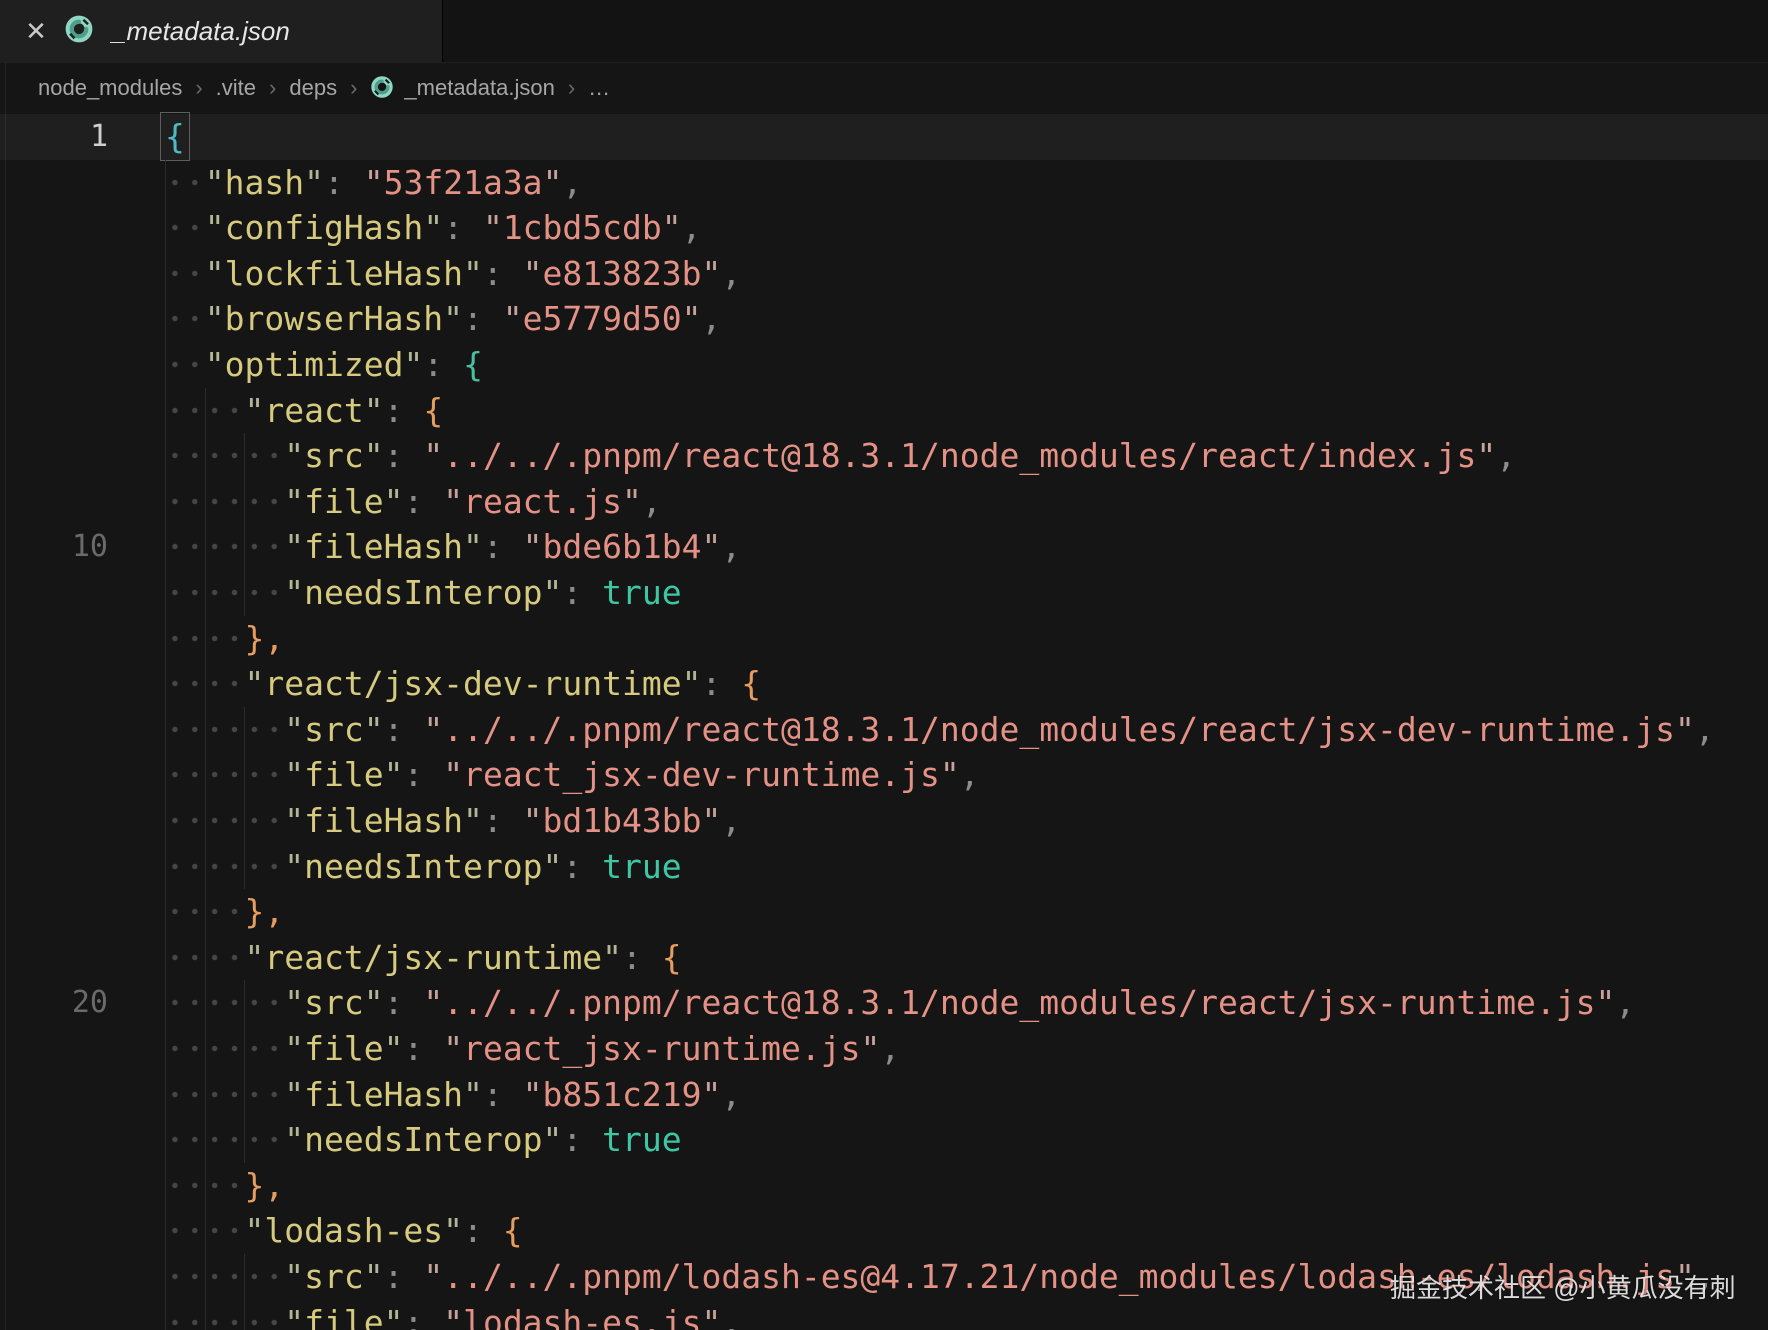  Describe the element at coordinates (98, 136) in the screenshot. I see `line-number: 1` at that location.